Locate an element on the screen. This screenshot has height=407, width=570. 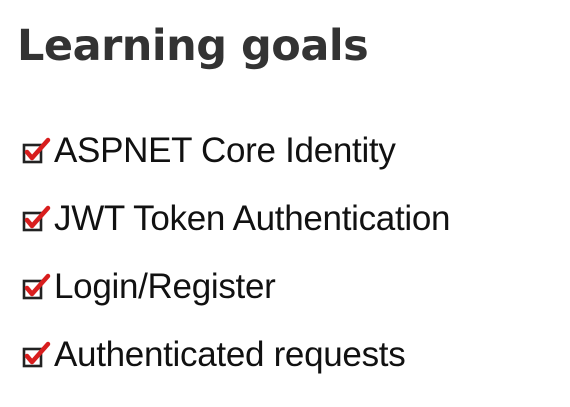
list-item: JWT Token Authentication is located at coordinates (236, 219).